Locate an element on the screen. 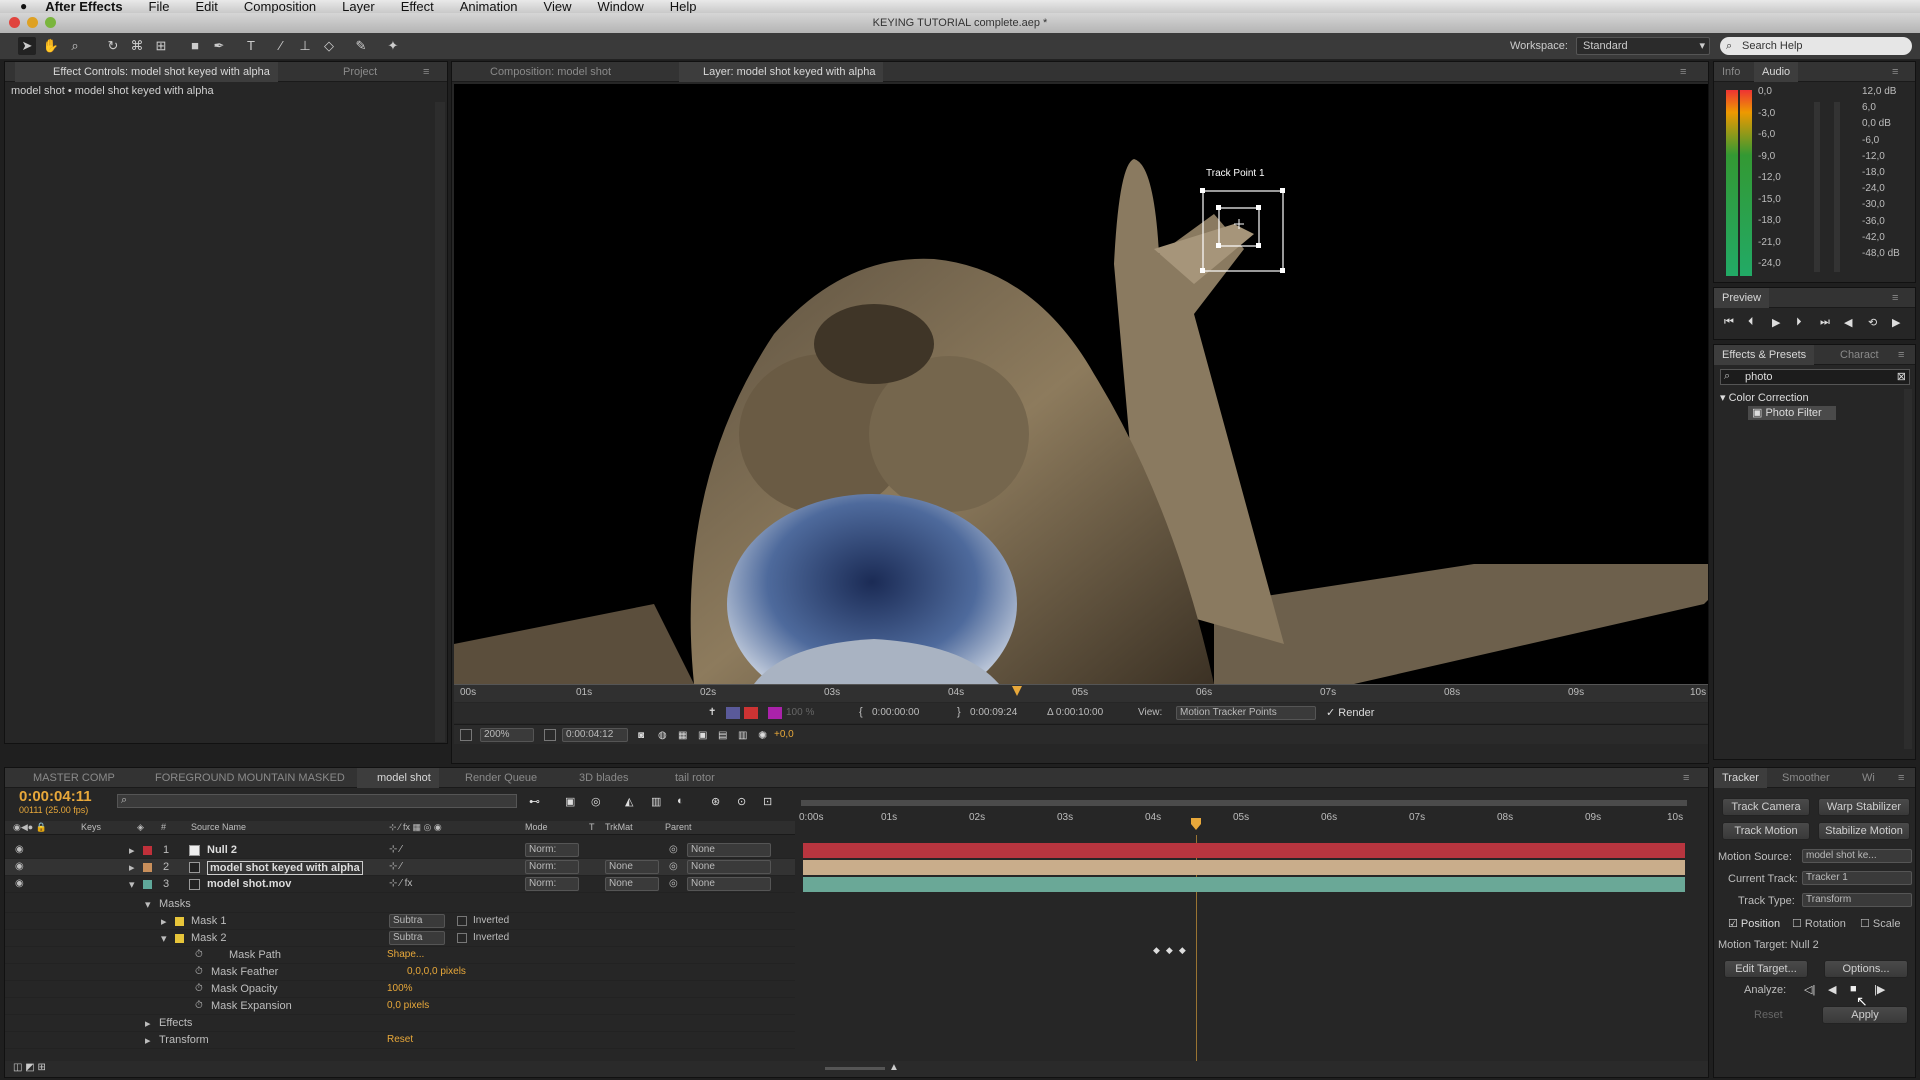  channel-red-icon is located at coordinates (751, 713).